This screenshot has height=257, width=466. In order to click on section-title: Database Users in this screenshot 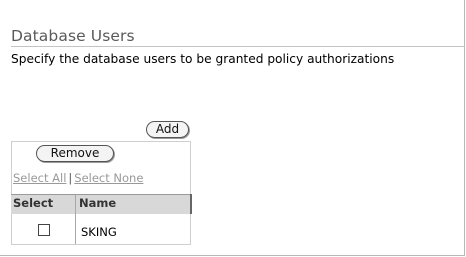, I will do `click(73, 36)`.